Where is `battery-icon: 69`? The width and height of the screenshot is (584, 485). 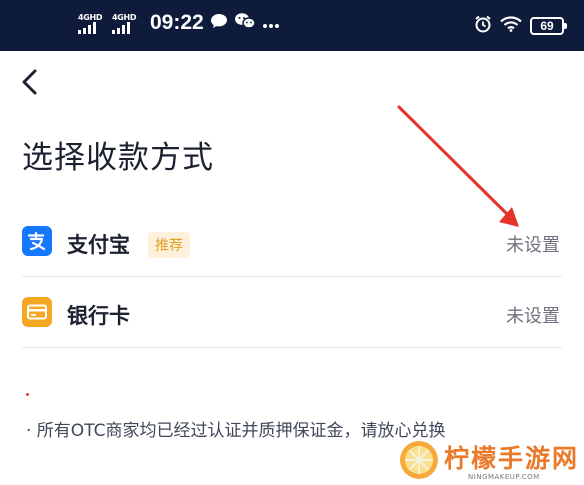 battery-icon: 69 is located at coordinates (548, 26).